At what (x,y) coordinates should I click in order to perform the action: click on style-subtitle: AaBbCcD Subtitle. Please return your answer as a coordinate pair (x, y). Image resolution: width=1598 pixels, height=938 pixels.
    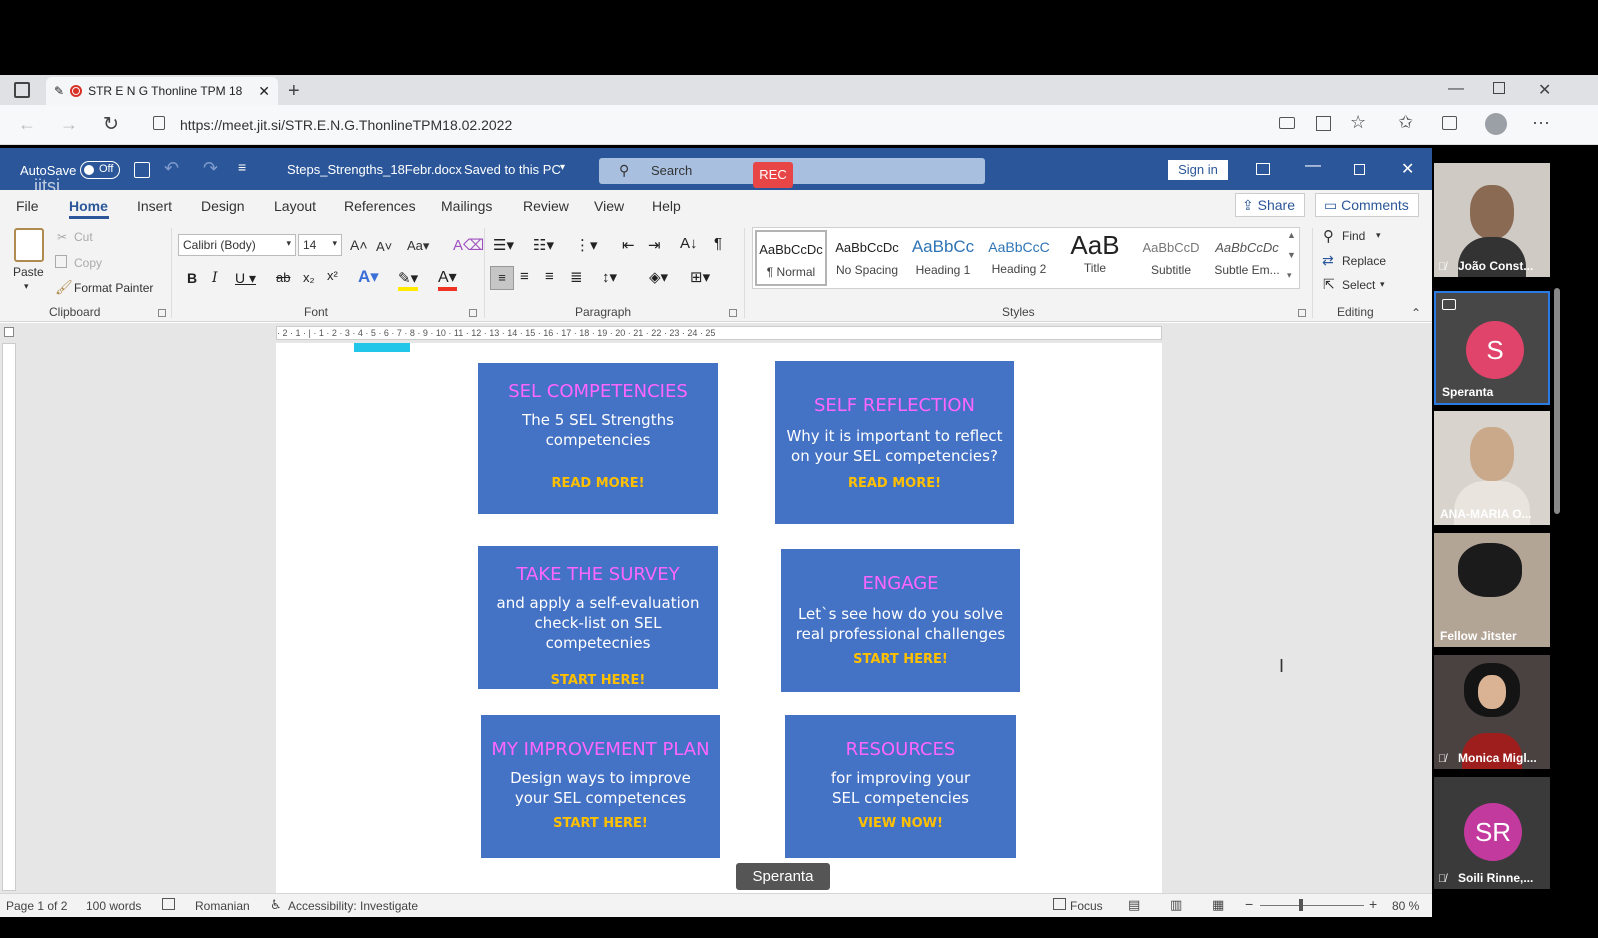
    Looking at the image, I should click on (1171, 258).